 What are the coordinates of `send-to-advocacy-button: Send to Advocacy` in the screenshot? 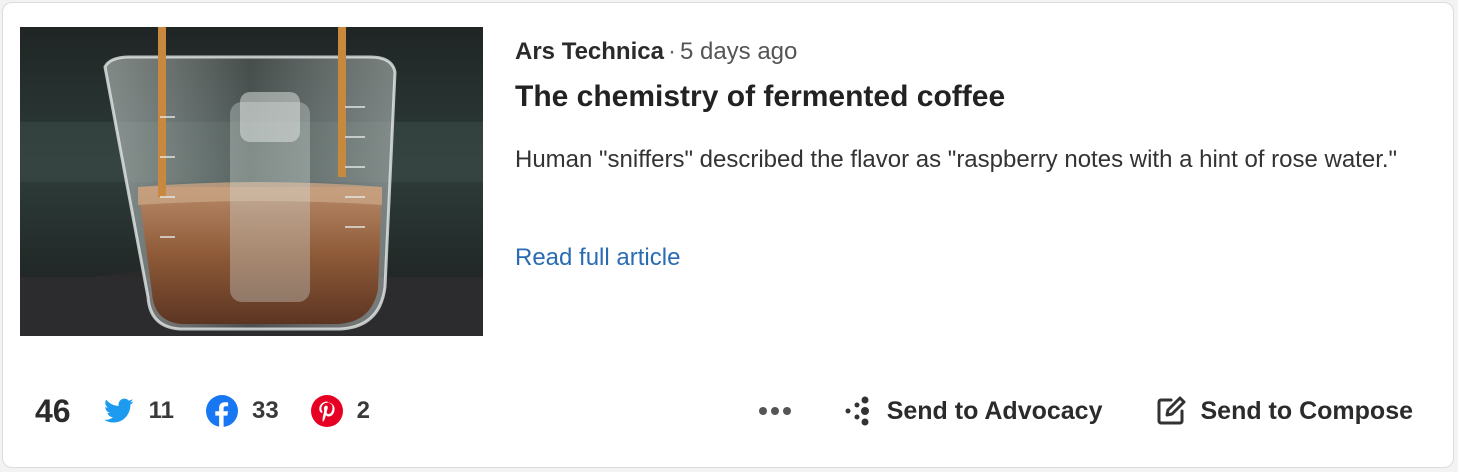 It's located at (972, 411).